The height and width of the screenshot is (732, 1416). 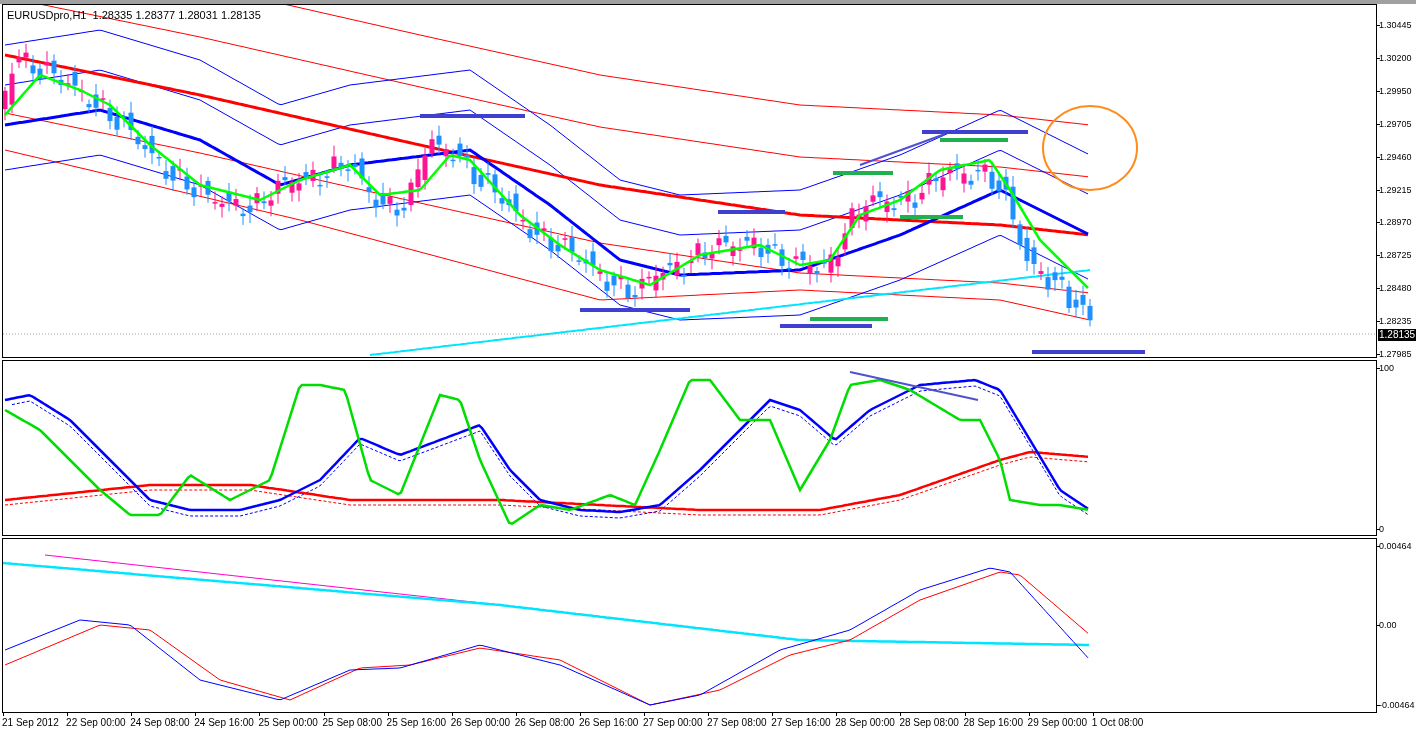 What do you see at coordinates (1397, 705) in the screenshot?
I see `scale-label: -0.00464` at bounding box center [1397, 705].